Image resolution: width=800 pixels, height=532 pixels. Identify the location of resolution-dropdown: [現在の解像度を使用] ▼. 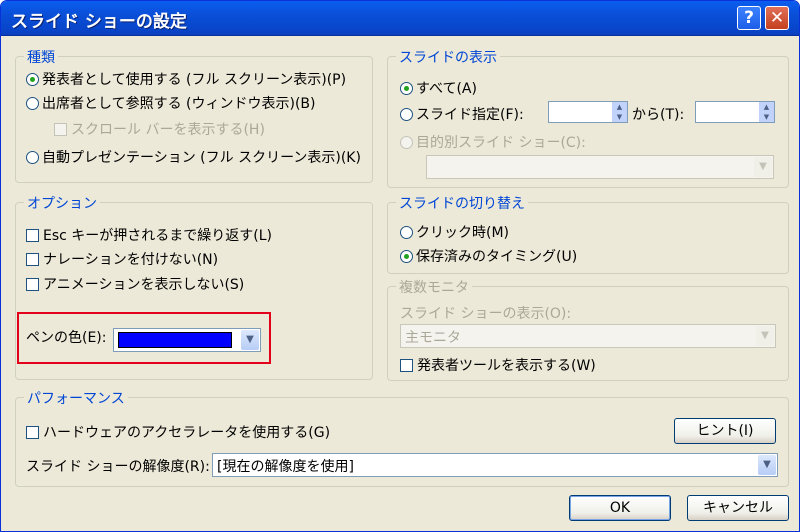
(495, 465).